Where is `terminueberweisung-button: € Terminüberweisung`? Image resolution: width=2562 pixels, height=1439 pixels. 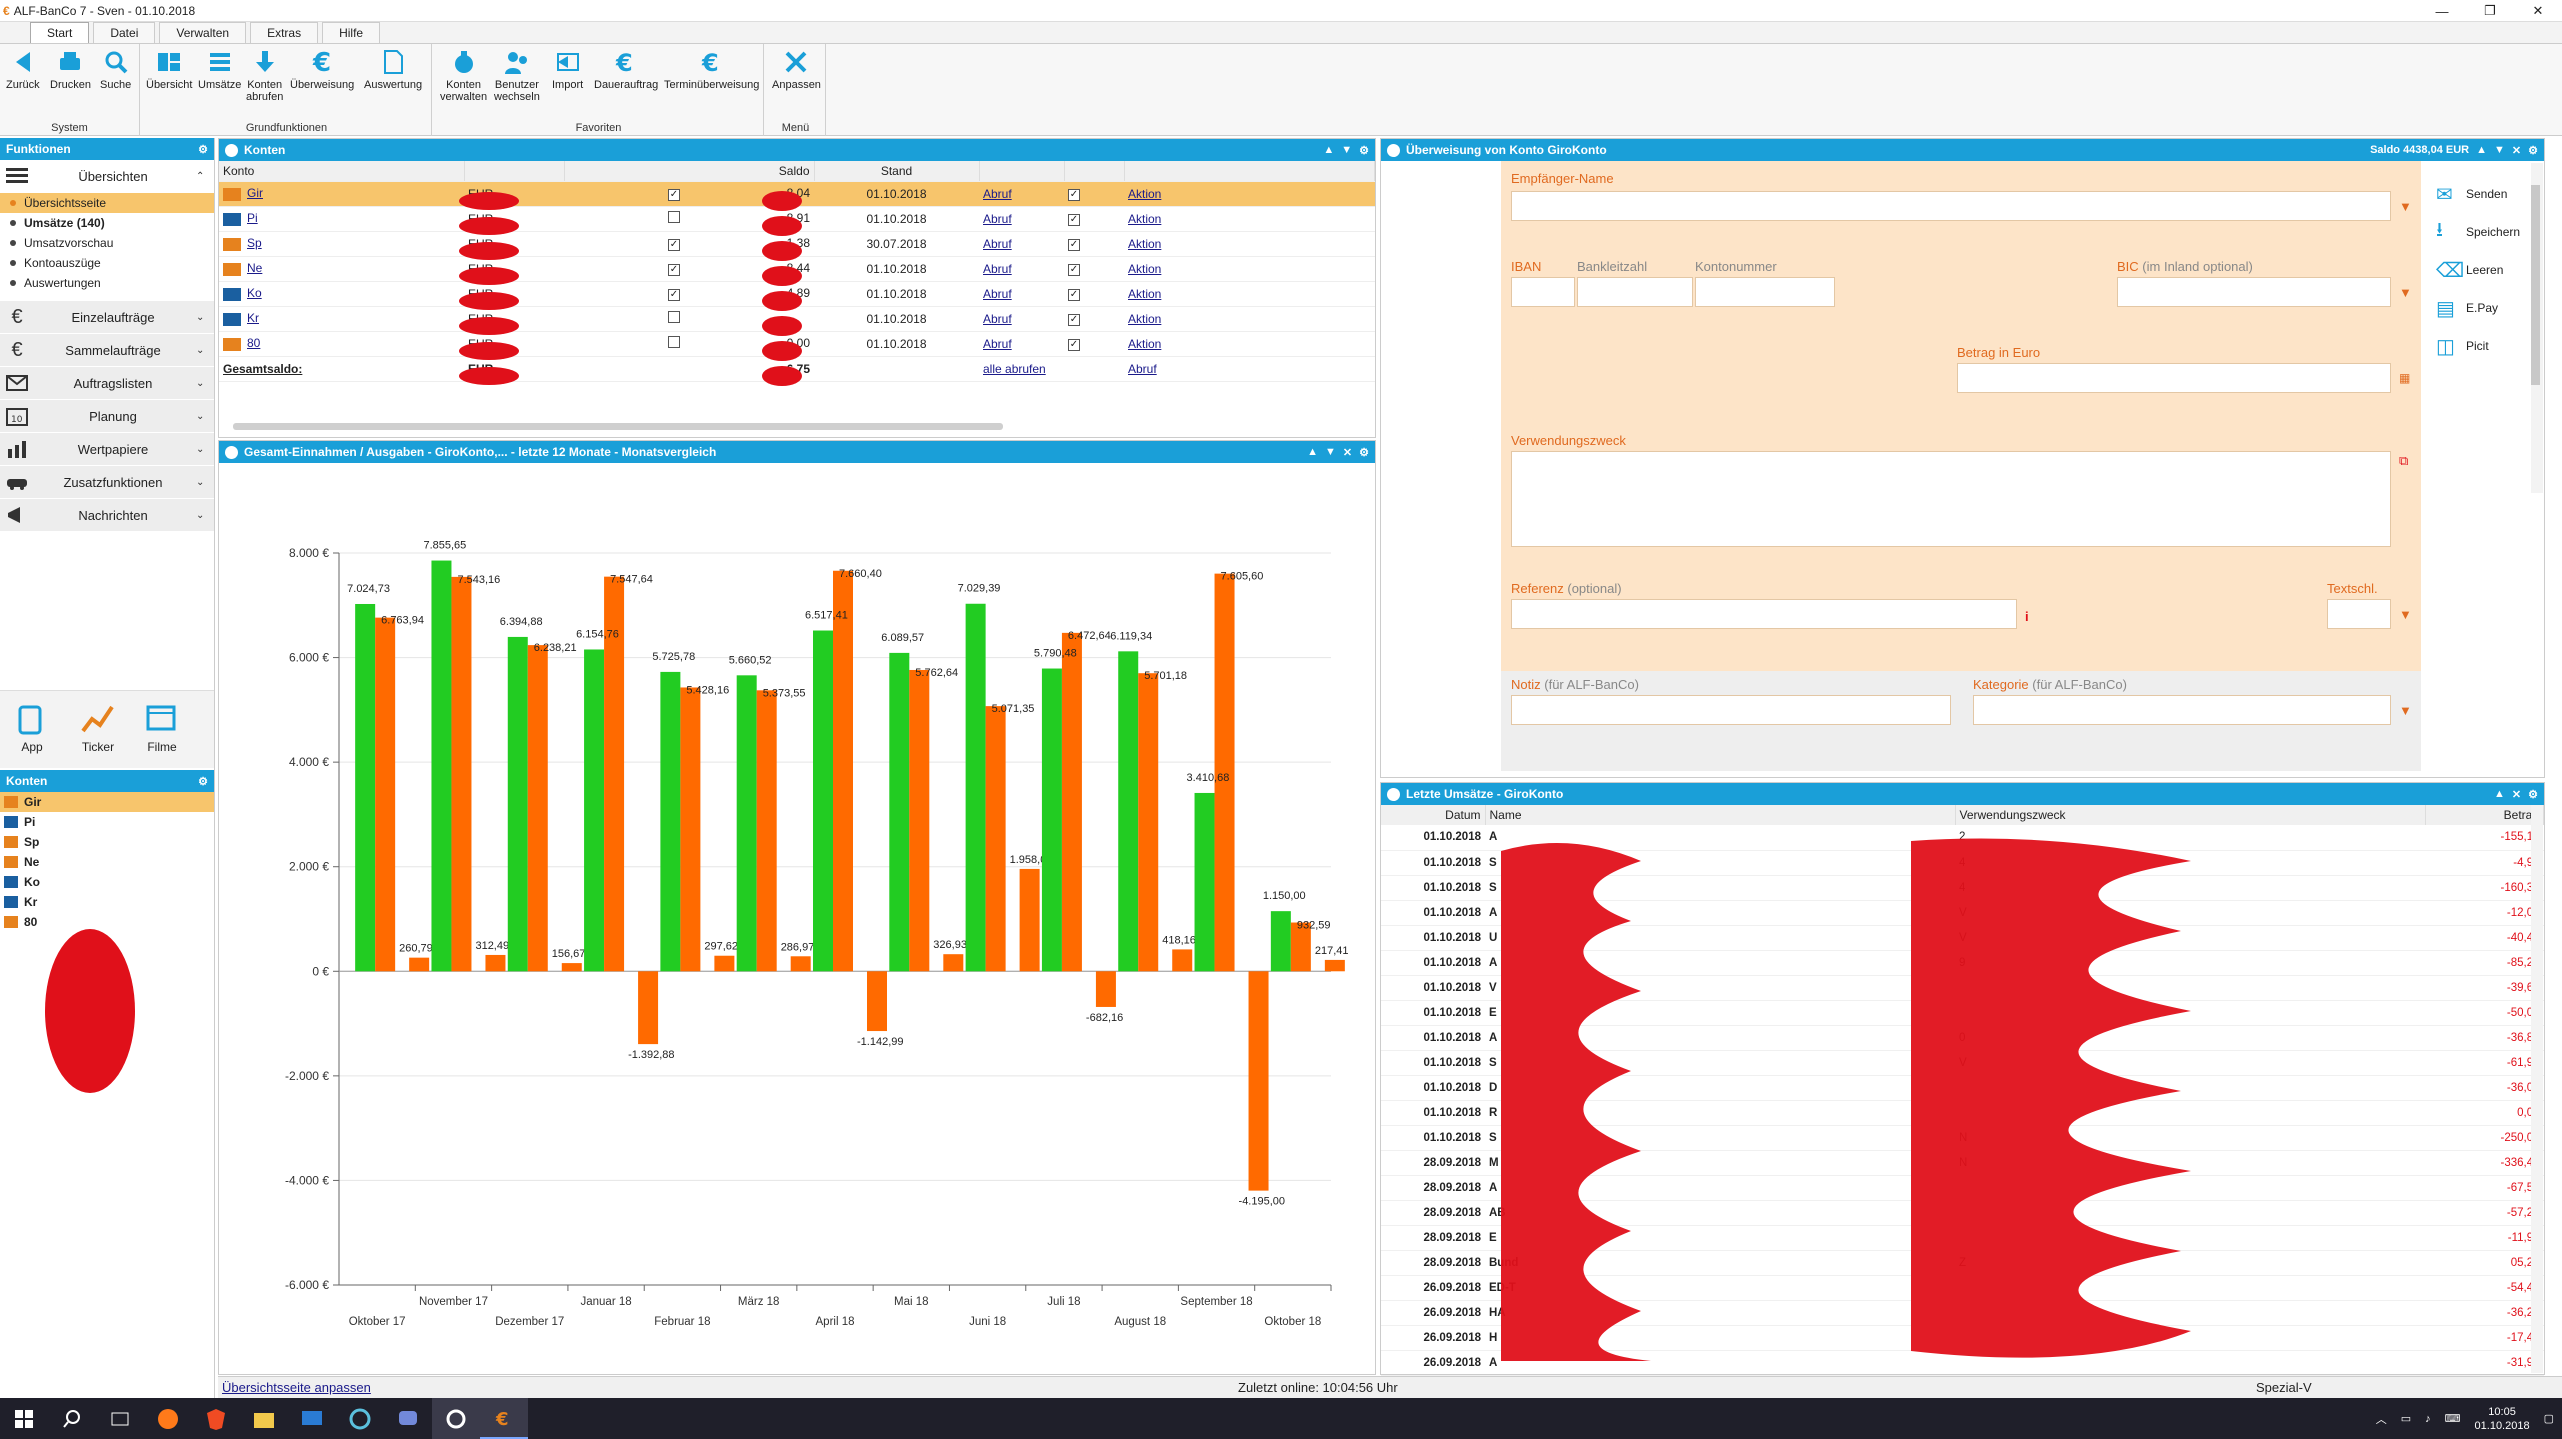
terminueberweisung-button: € Terminüberweisung is located at coordinates (711, 69).